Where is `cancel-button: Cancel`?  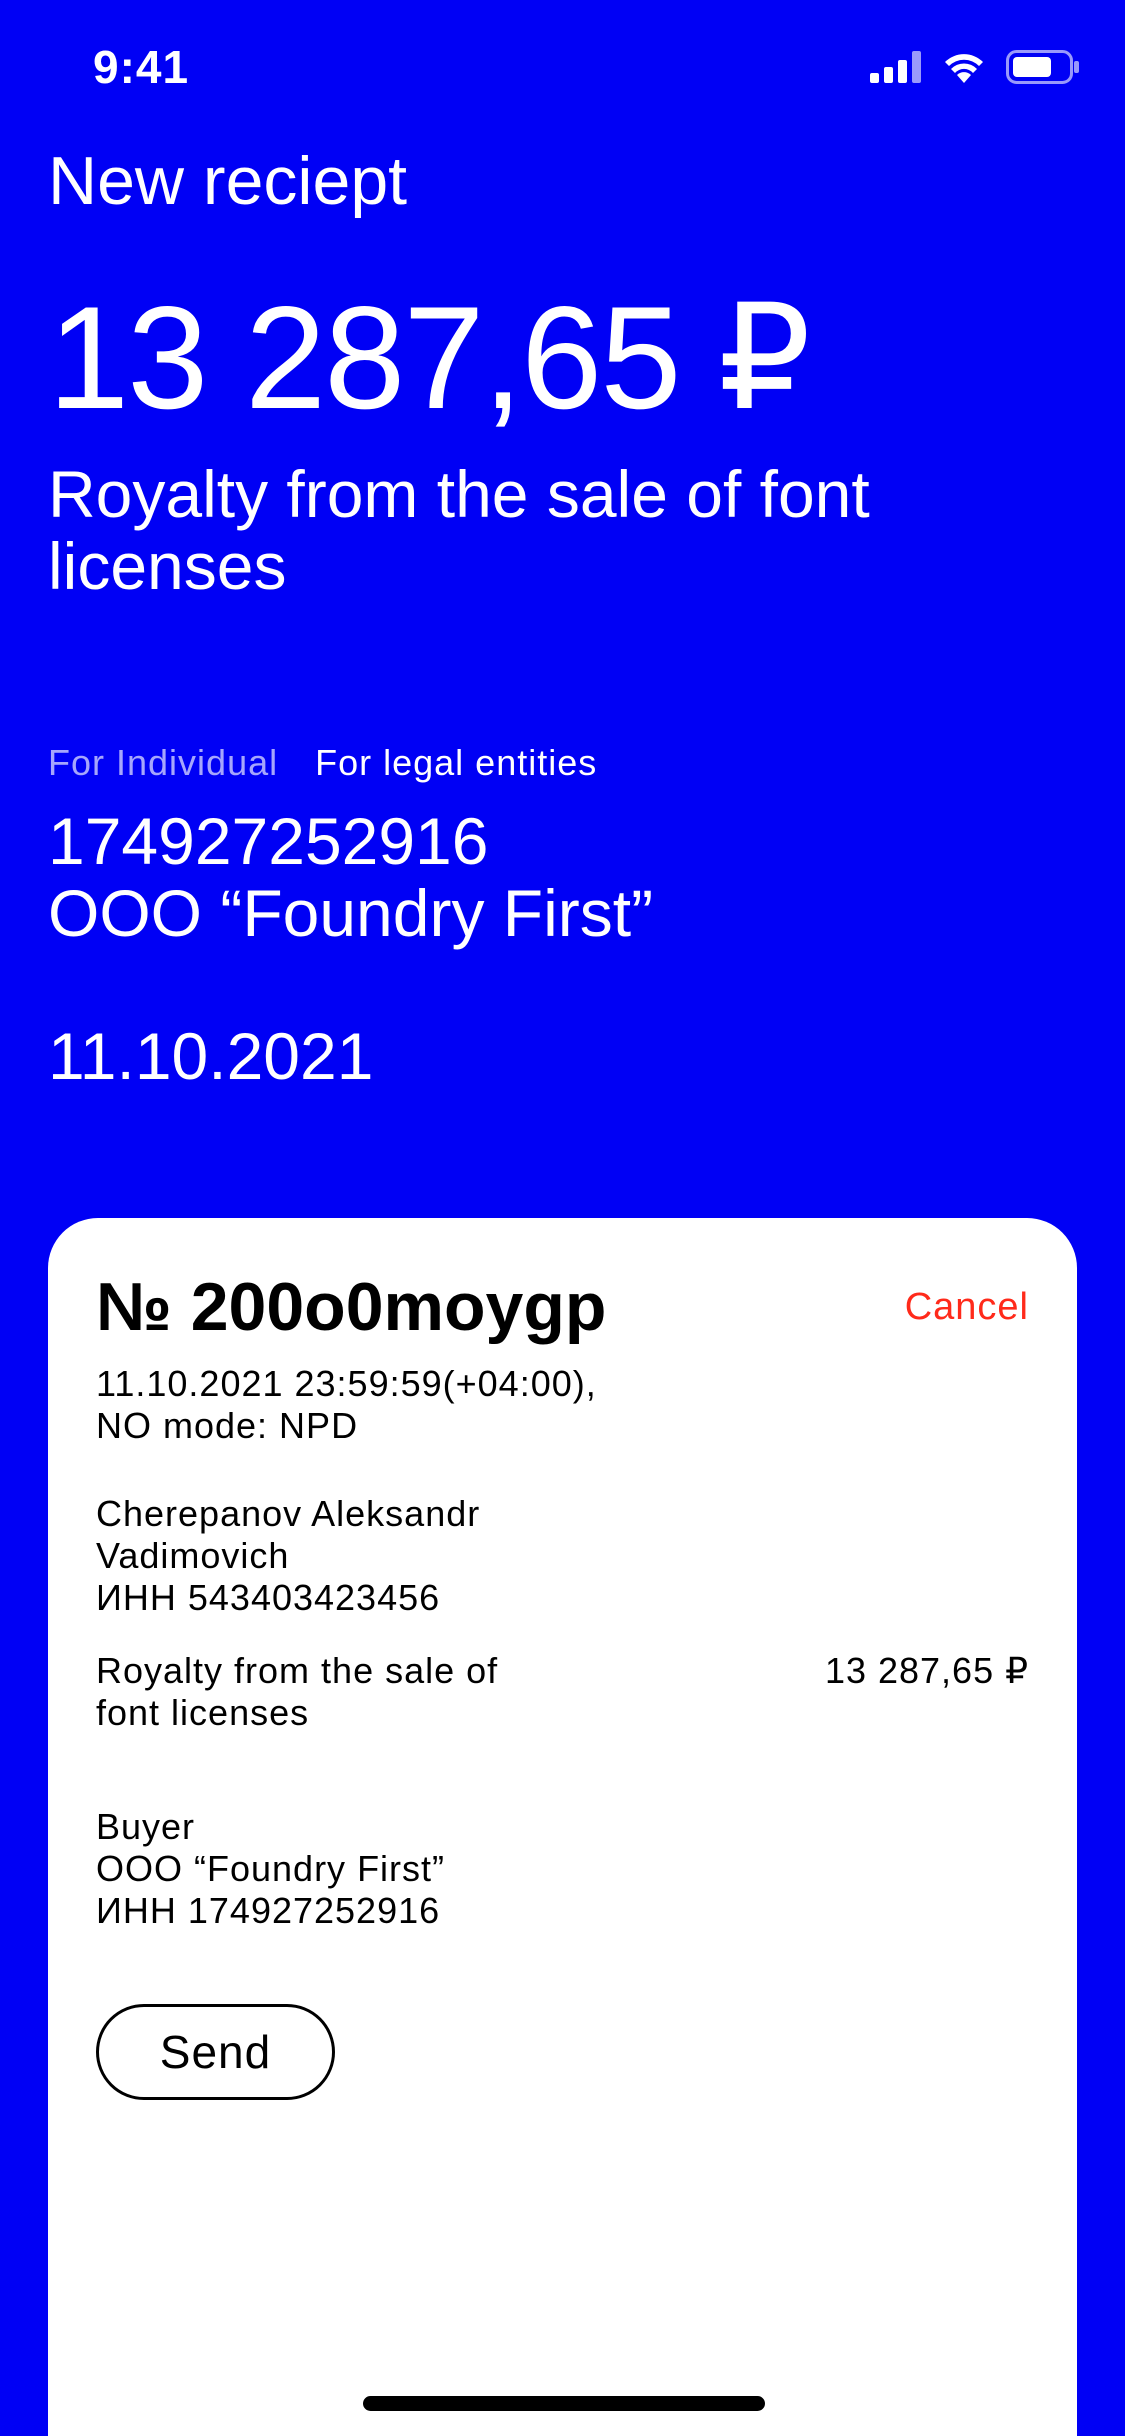 cancel-button: Cancel is located at coordinates (967, 1307).